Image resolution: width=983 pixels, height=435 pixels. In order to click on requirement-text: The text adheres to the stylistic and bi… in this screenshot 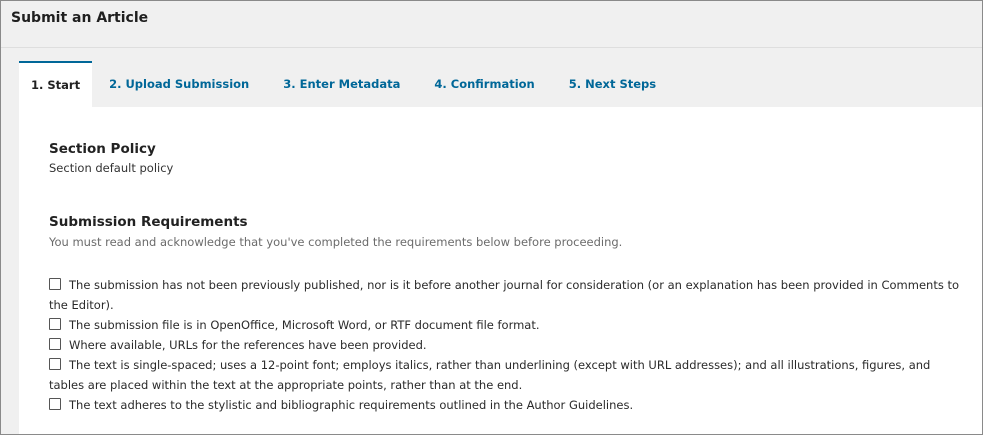, I will do `click(351, 405)`.